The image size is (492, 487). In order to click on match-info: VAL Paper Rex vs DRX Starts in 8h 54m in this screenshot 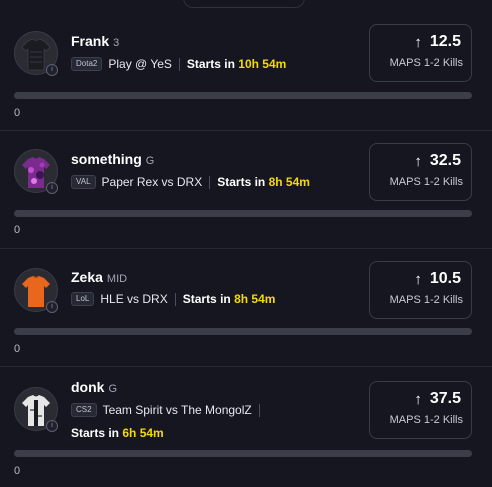, I will do `click(190, 182)`.